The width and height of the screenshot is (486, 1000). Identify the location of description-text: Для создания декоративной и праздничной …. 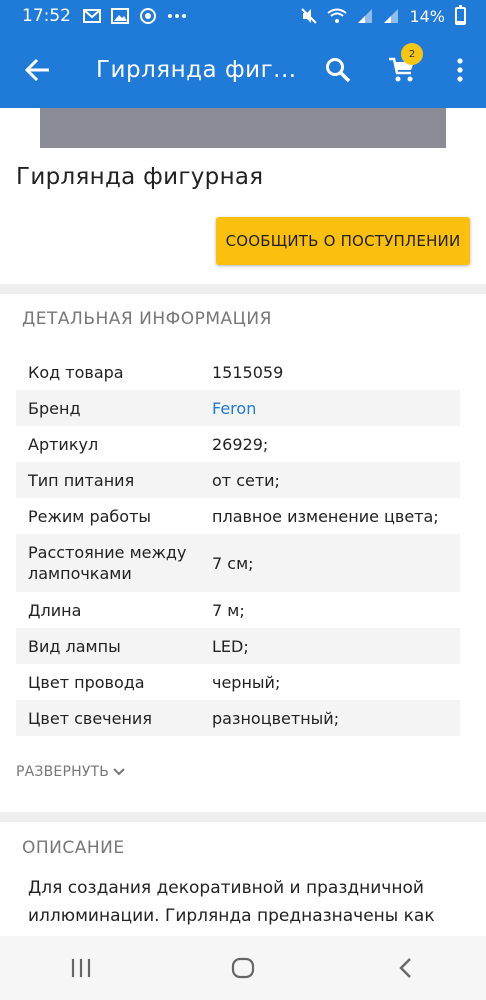
(231, 902).